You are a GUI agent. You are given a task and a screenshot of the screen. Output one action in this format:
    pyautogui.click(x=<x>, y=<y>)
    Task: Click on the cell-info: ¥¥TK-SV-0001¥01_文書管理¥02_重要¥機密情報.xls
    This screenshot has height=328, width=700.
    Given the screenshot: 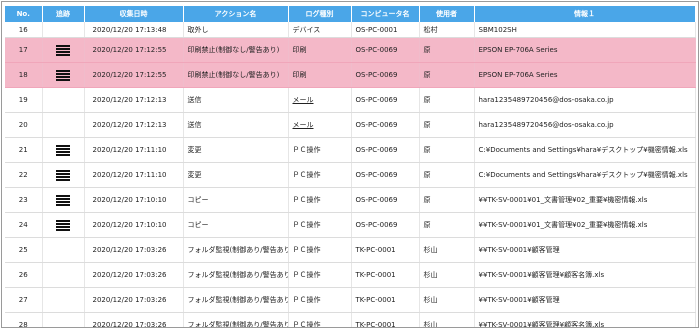 What is the action you would take?
    pyautogui.click(x=585, y=225)
    